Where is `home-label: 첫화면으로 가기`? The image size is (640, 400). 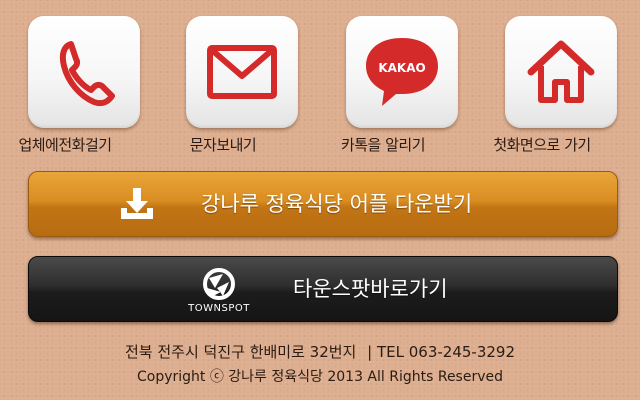
home-label: 첫화면으로 가기 is located at coordinates (542, 145).